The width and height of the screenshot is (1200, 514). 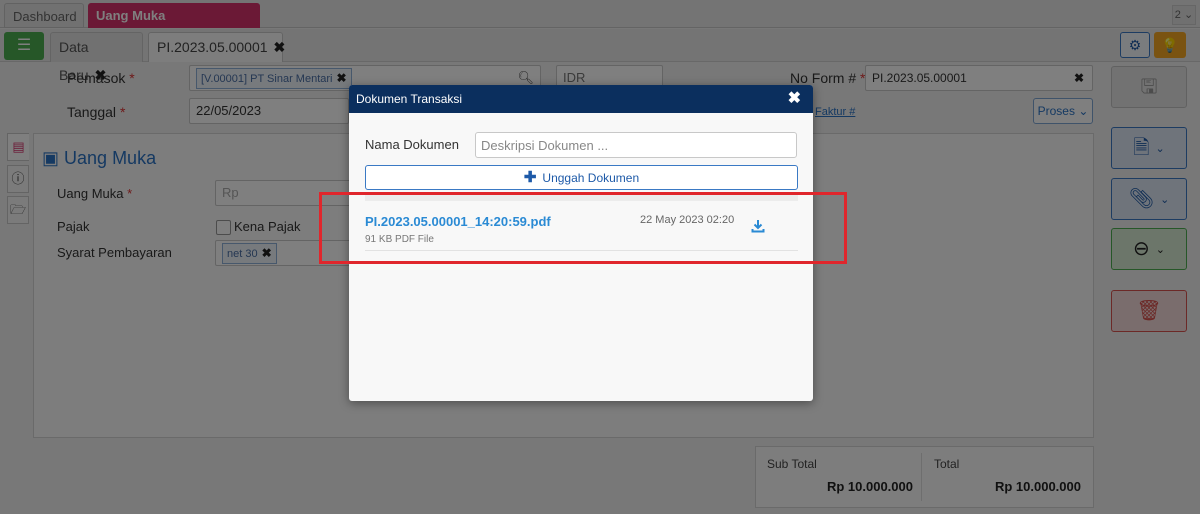 I want to click on close-icon: ✖, so click(x=794, y=99).